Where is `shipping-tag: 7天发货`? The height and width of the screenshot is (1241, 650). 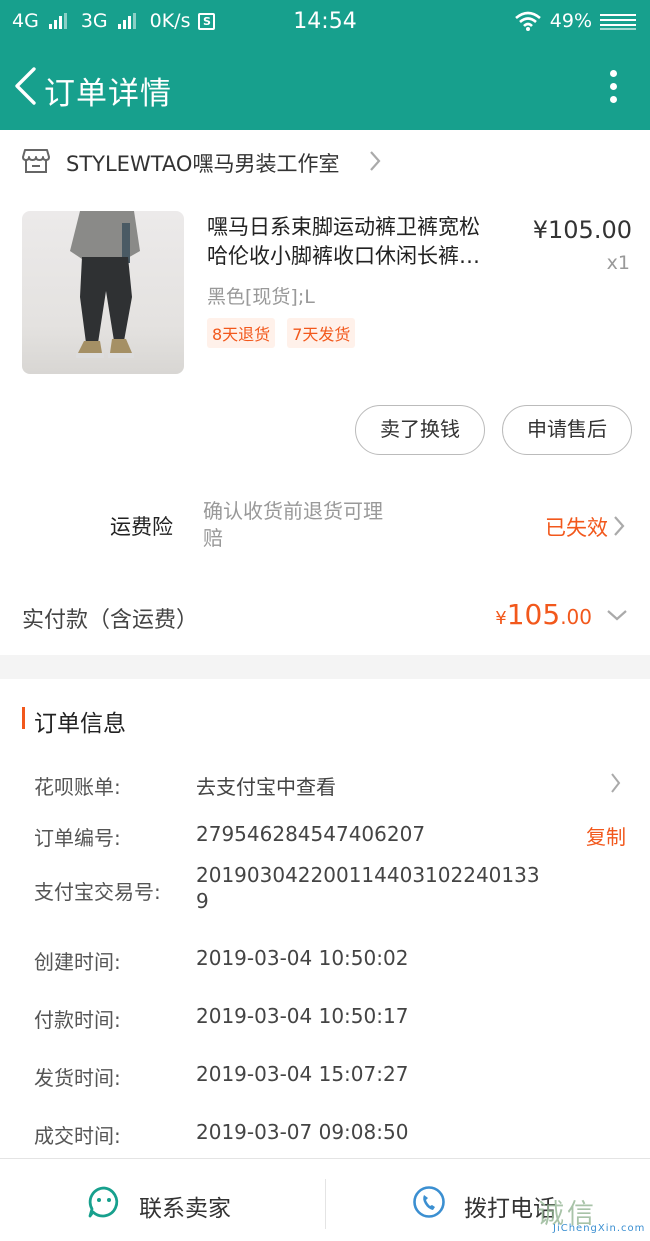 shipping-tag: 7天发货 is located at coordinates (321, 333).